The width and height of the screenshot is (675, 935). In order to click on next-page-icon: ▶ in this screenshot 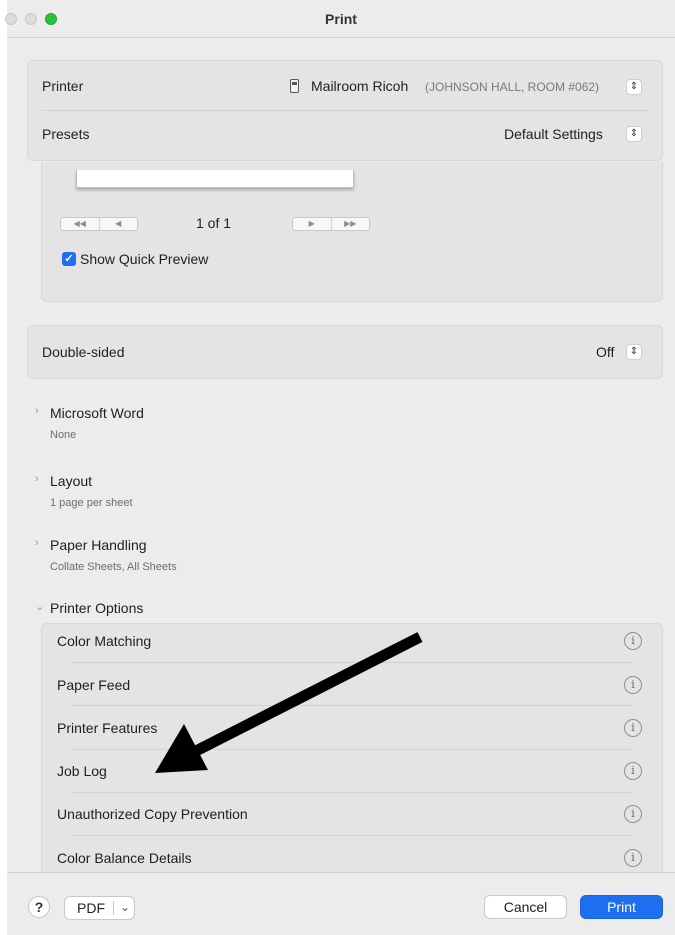, I will do `click(312, 224)`.